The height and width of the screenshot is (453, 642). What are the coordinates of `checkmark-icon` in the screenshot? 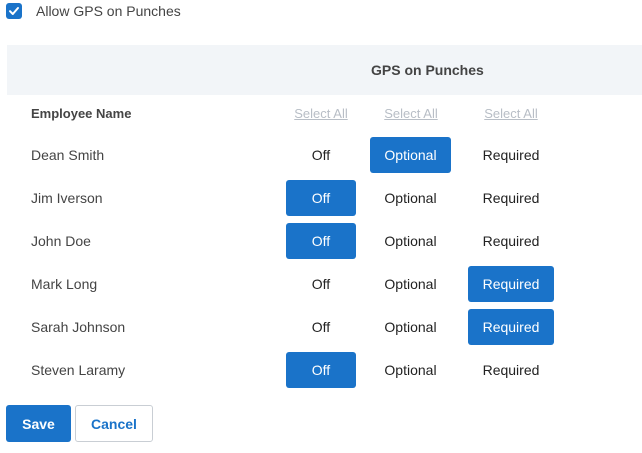 It's located at (14, 11).